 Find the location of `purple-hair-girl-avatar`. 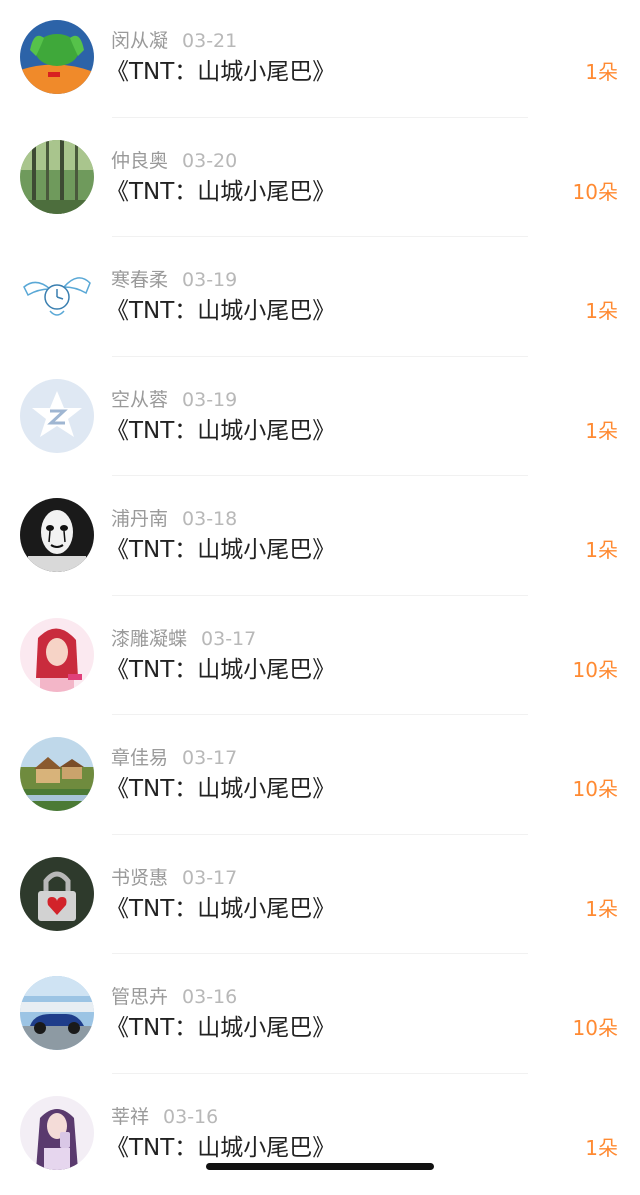

purple-hair-girl-avatar is located at coordinates (57, 1133).